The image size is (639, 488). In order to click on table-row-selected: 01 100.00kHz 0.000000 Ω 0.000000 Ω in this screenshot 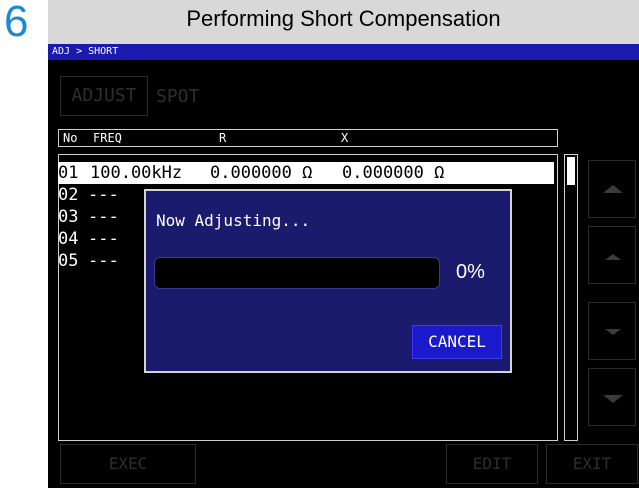, I will do `click(306, 173)`.